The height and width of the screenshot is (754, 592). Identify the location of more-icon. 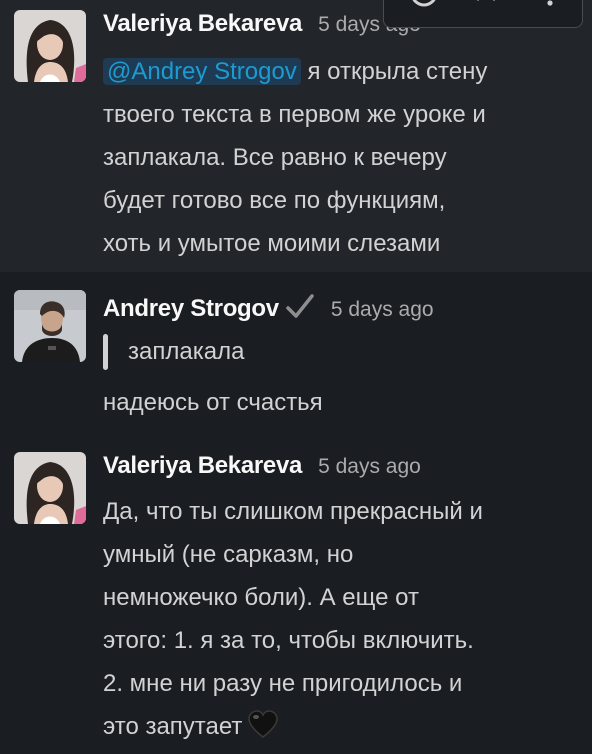
(550, 8).